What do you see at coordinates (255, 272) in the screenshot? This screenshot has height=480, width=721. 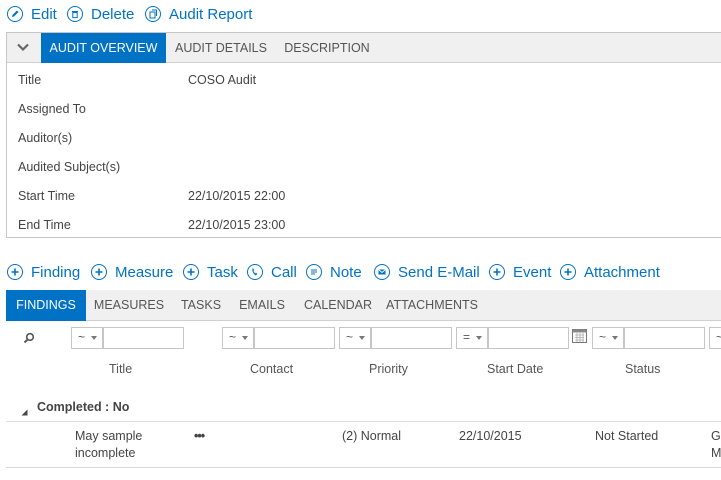 I see `phone-icon` at bounding box center [255, 272].